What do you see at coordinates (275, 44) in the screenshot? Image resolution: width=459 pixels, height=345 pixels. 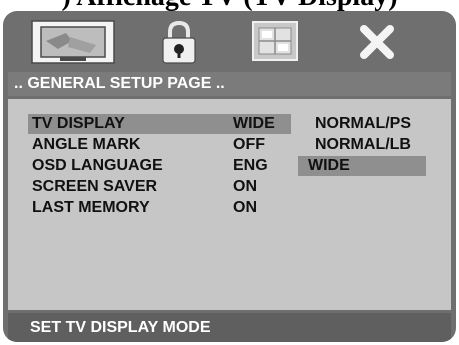 I see `grid-settings-icon` at bounding box center [275, 44].